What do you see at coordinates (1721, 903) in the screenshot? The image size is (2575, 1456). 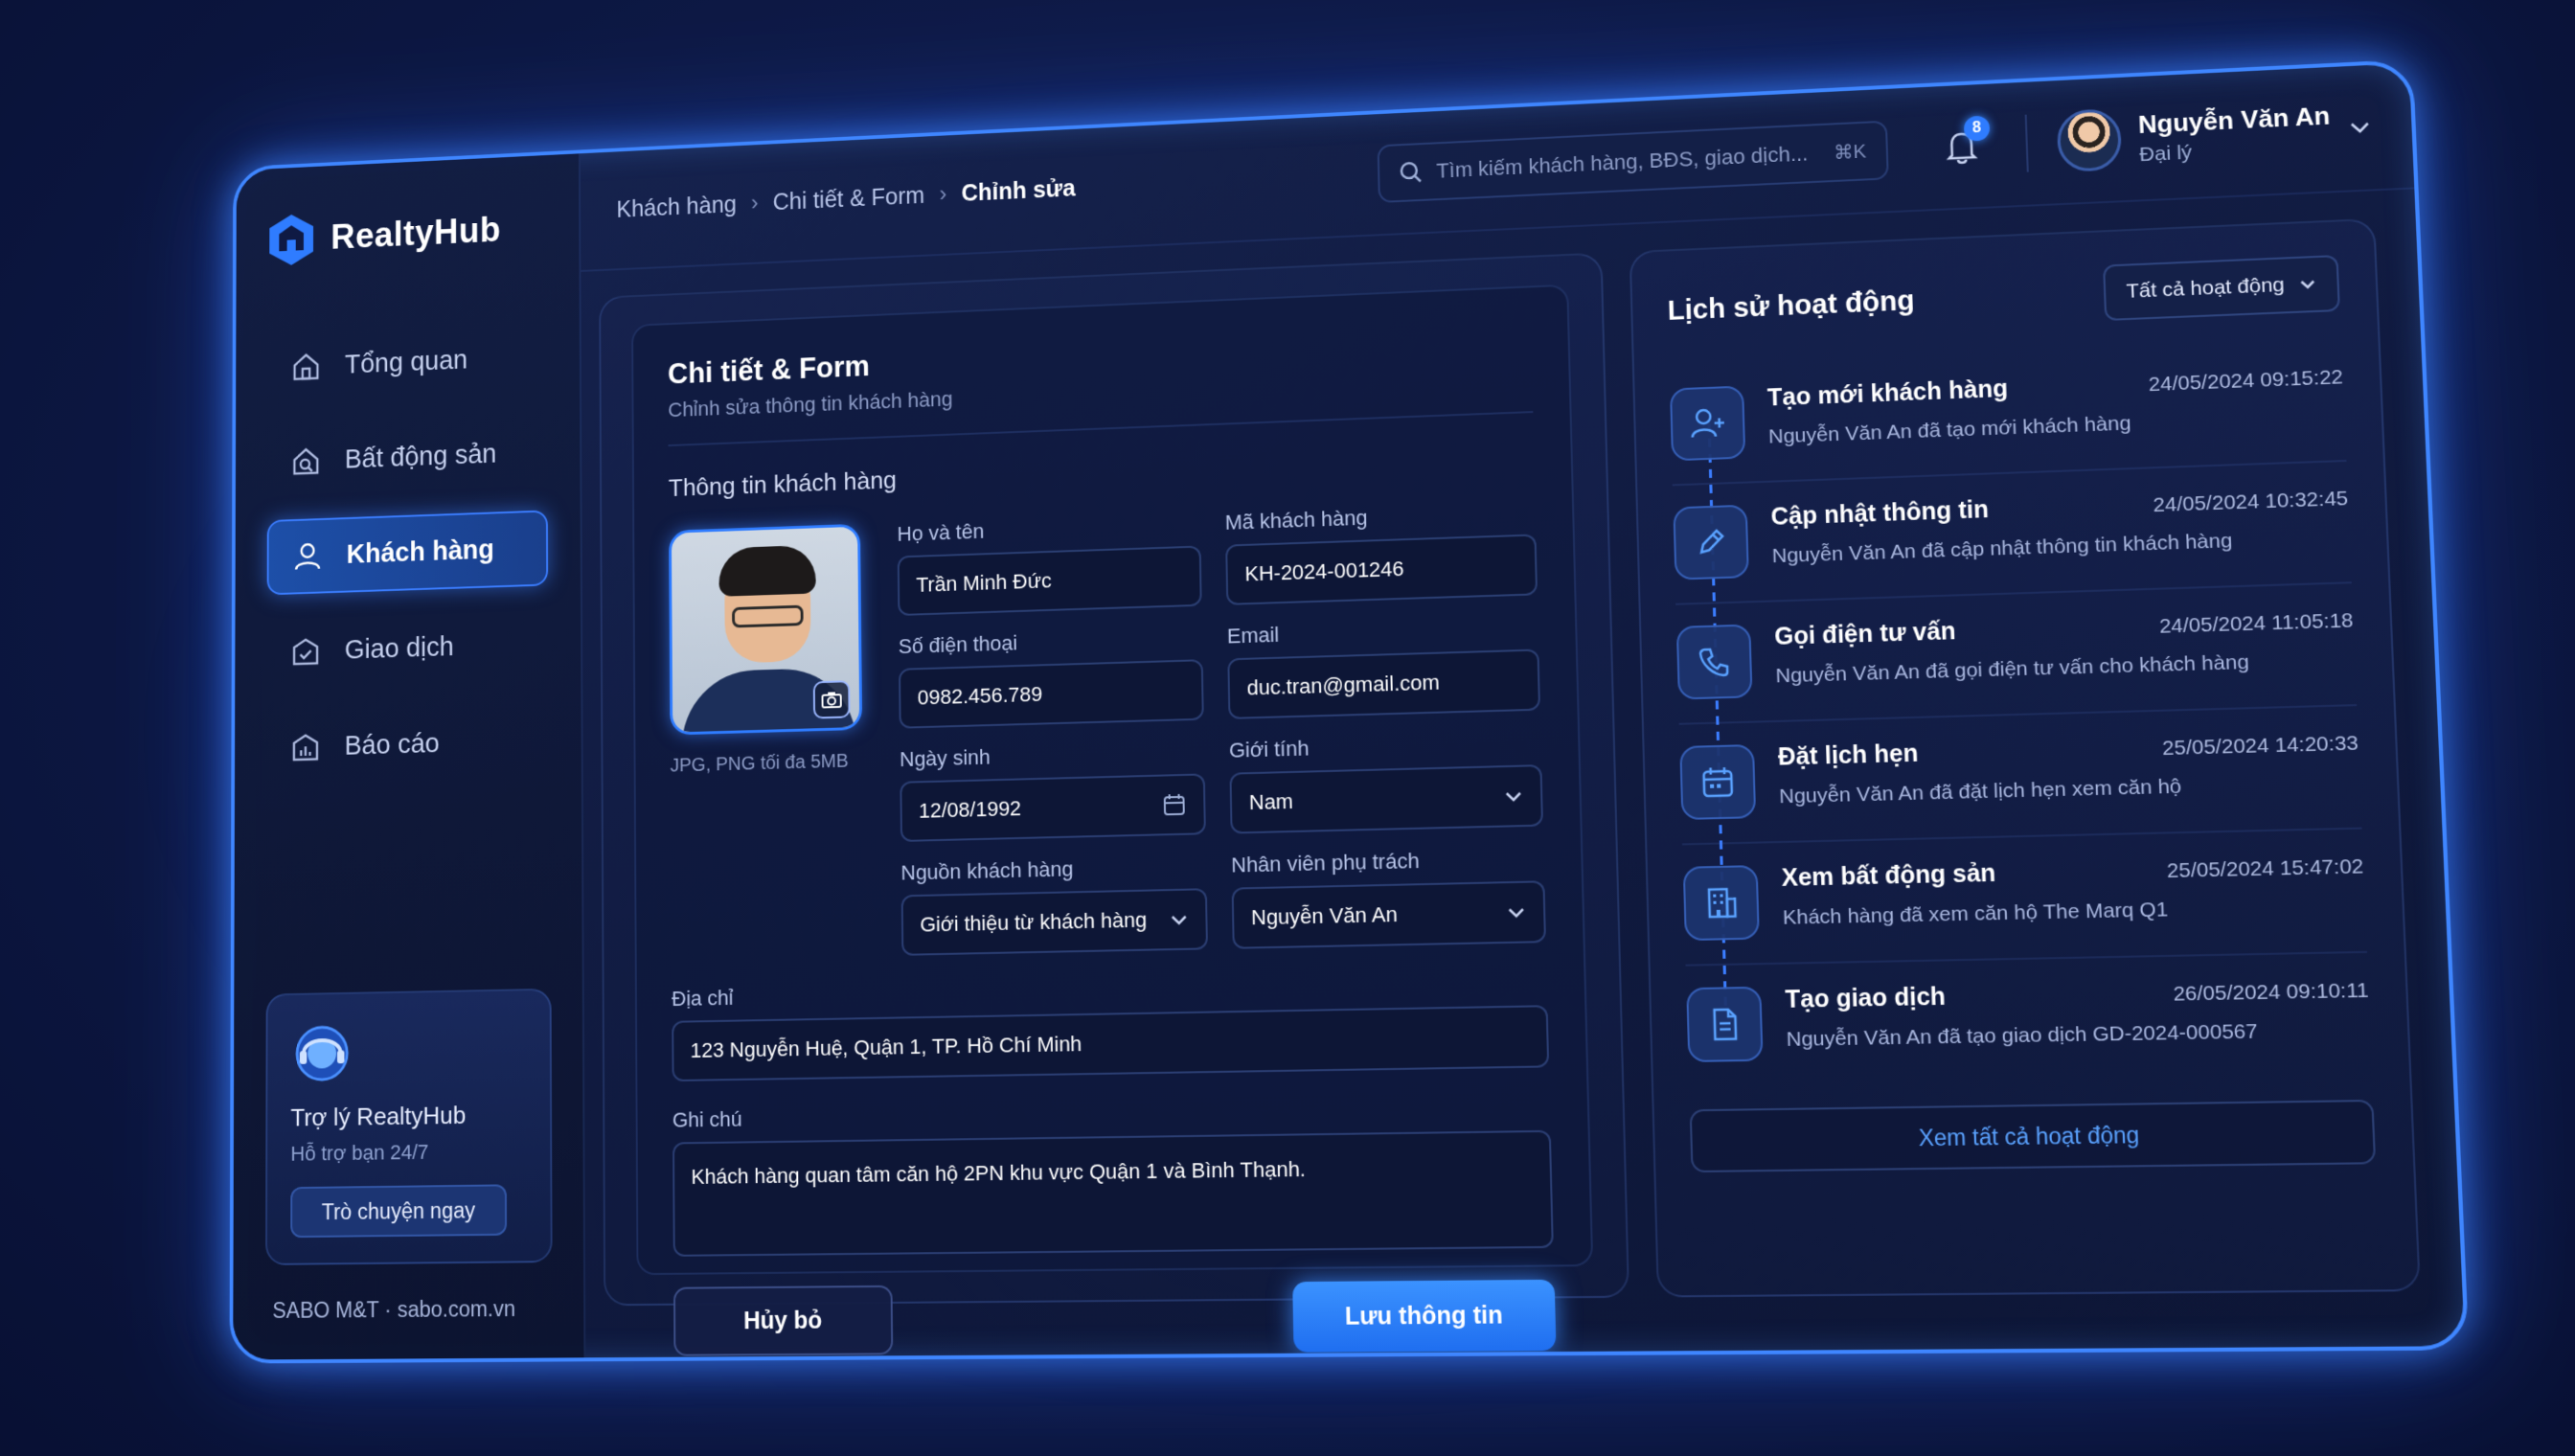 I see `building-icon` at bounding box center [1721, 903].